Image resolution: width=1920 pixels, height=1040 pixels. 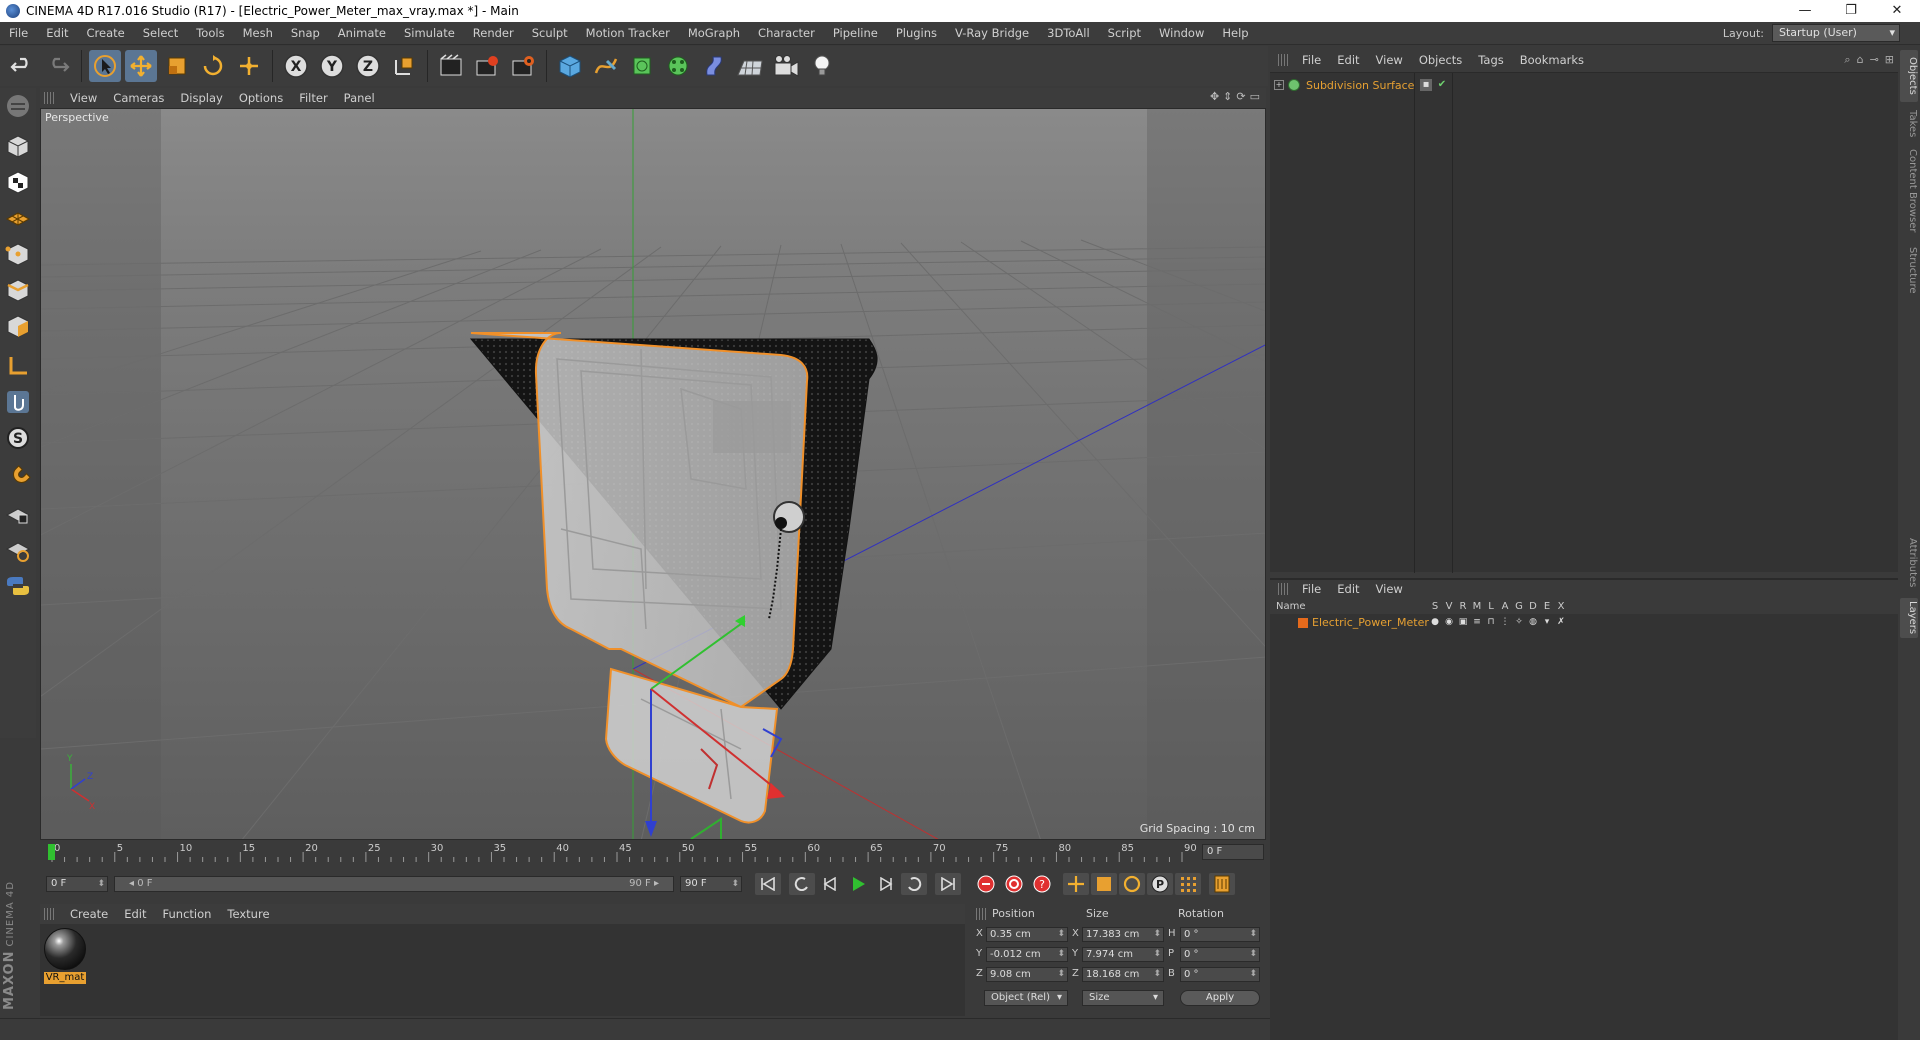 I want to click on menu-animate: Animate, so click(x=362, y=33).